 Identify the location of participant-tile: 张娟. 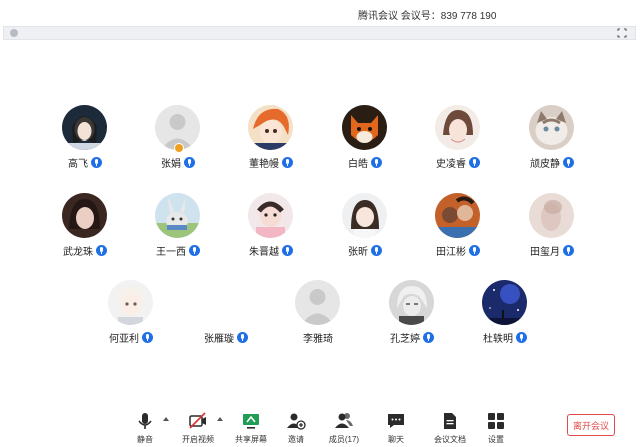
(178, 140).